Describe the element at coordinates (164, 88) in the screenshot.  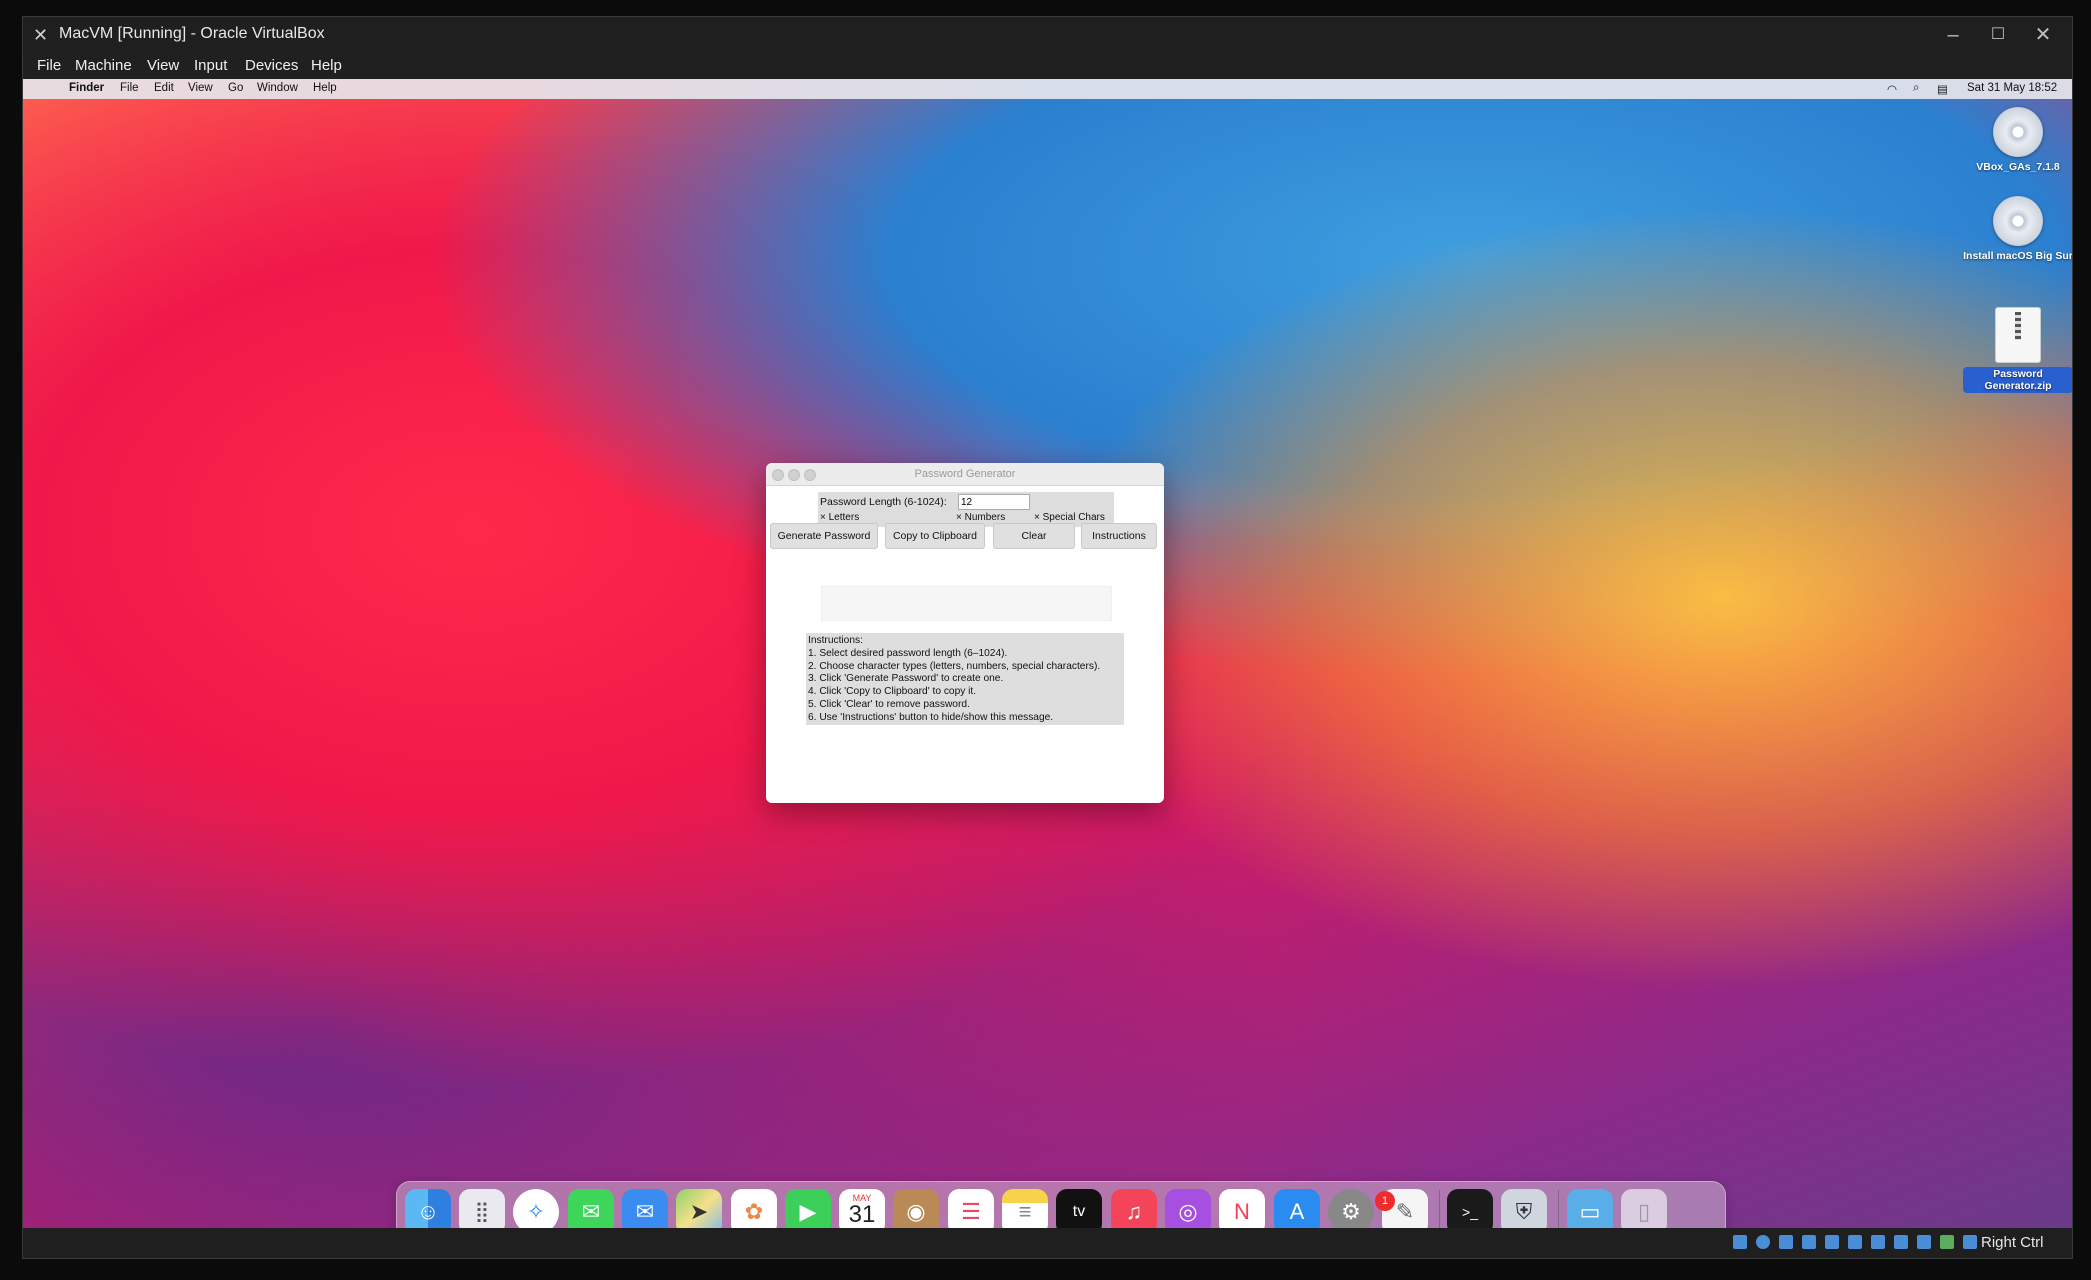
I see `mac-menu-edit: Edit` at that location.